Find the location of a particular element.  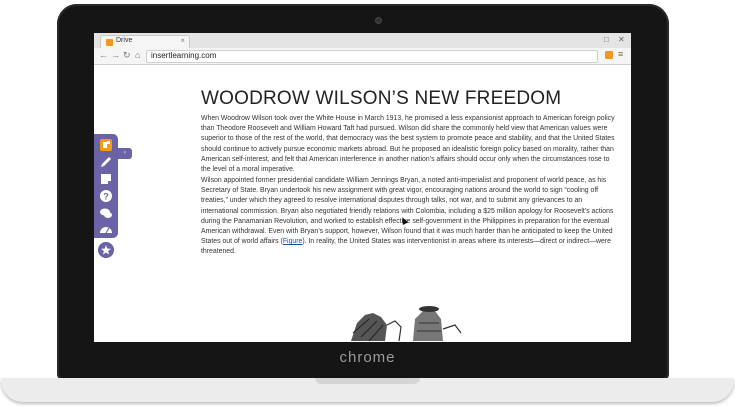

window-restore-icon: □ is located at coordinates (606, 39).